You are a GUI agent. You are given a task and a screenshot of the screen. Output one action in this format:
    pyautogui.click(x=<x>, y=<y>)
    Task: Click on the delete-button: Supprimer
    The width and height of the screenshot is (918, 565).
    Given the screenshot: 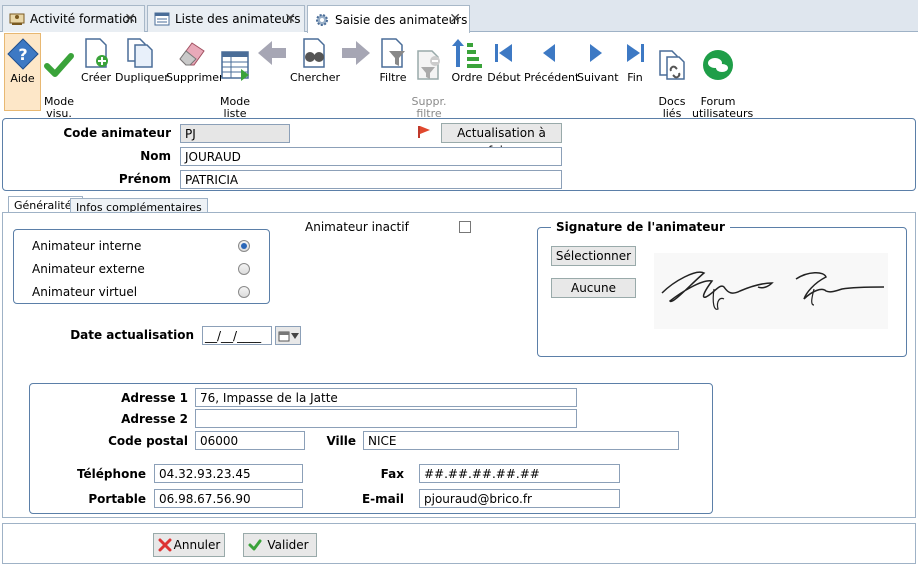 What is the action you would take?
    pyautogui.click(x=195, y=58)
    